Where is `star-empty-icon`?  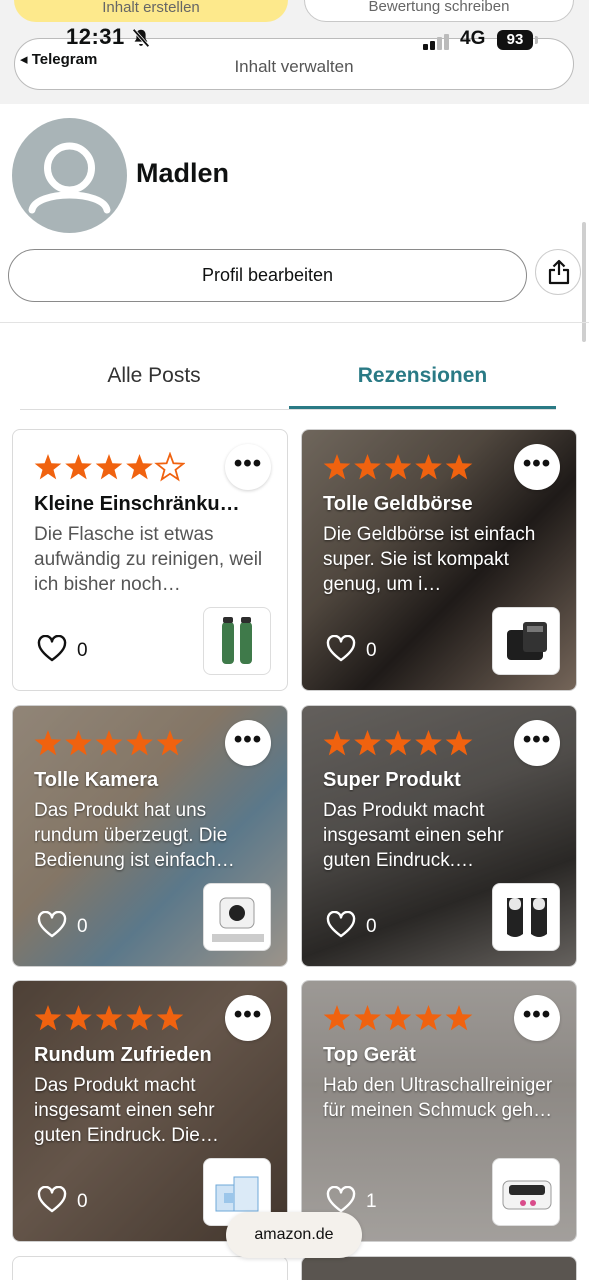
star-empty-icon is located at coordinates (169, 467).